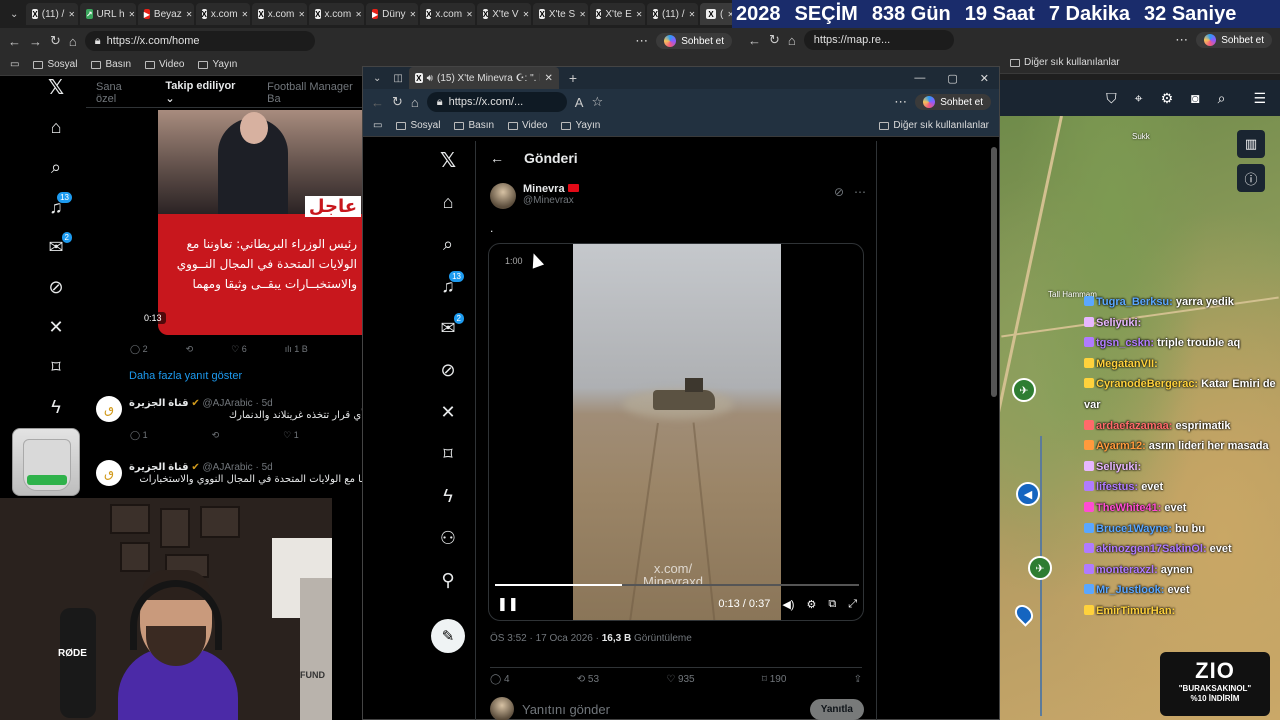  Describe the element at coordinates (527, 125) in the screenshot. I see `bookmark-video: Video` at that location.